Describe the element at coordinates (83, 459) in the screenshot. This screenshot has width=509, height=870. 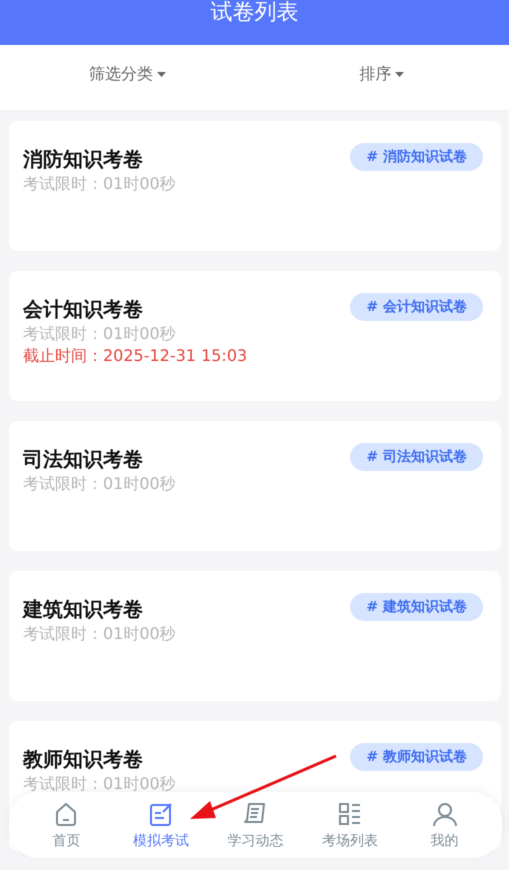
I see `exam-title: 司法知识考卷` at that location.